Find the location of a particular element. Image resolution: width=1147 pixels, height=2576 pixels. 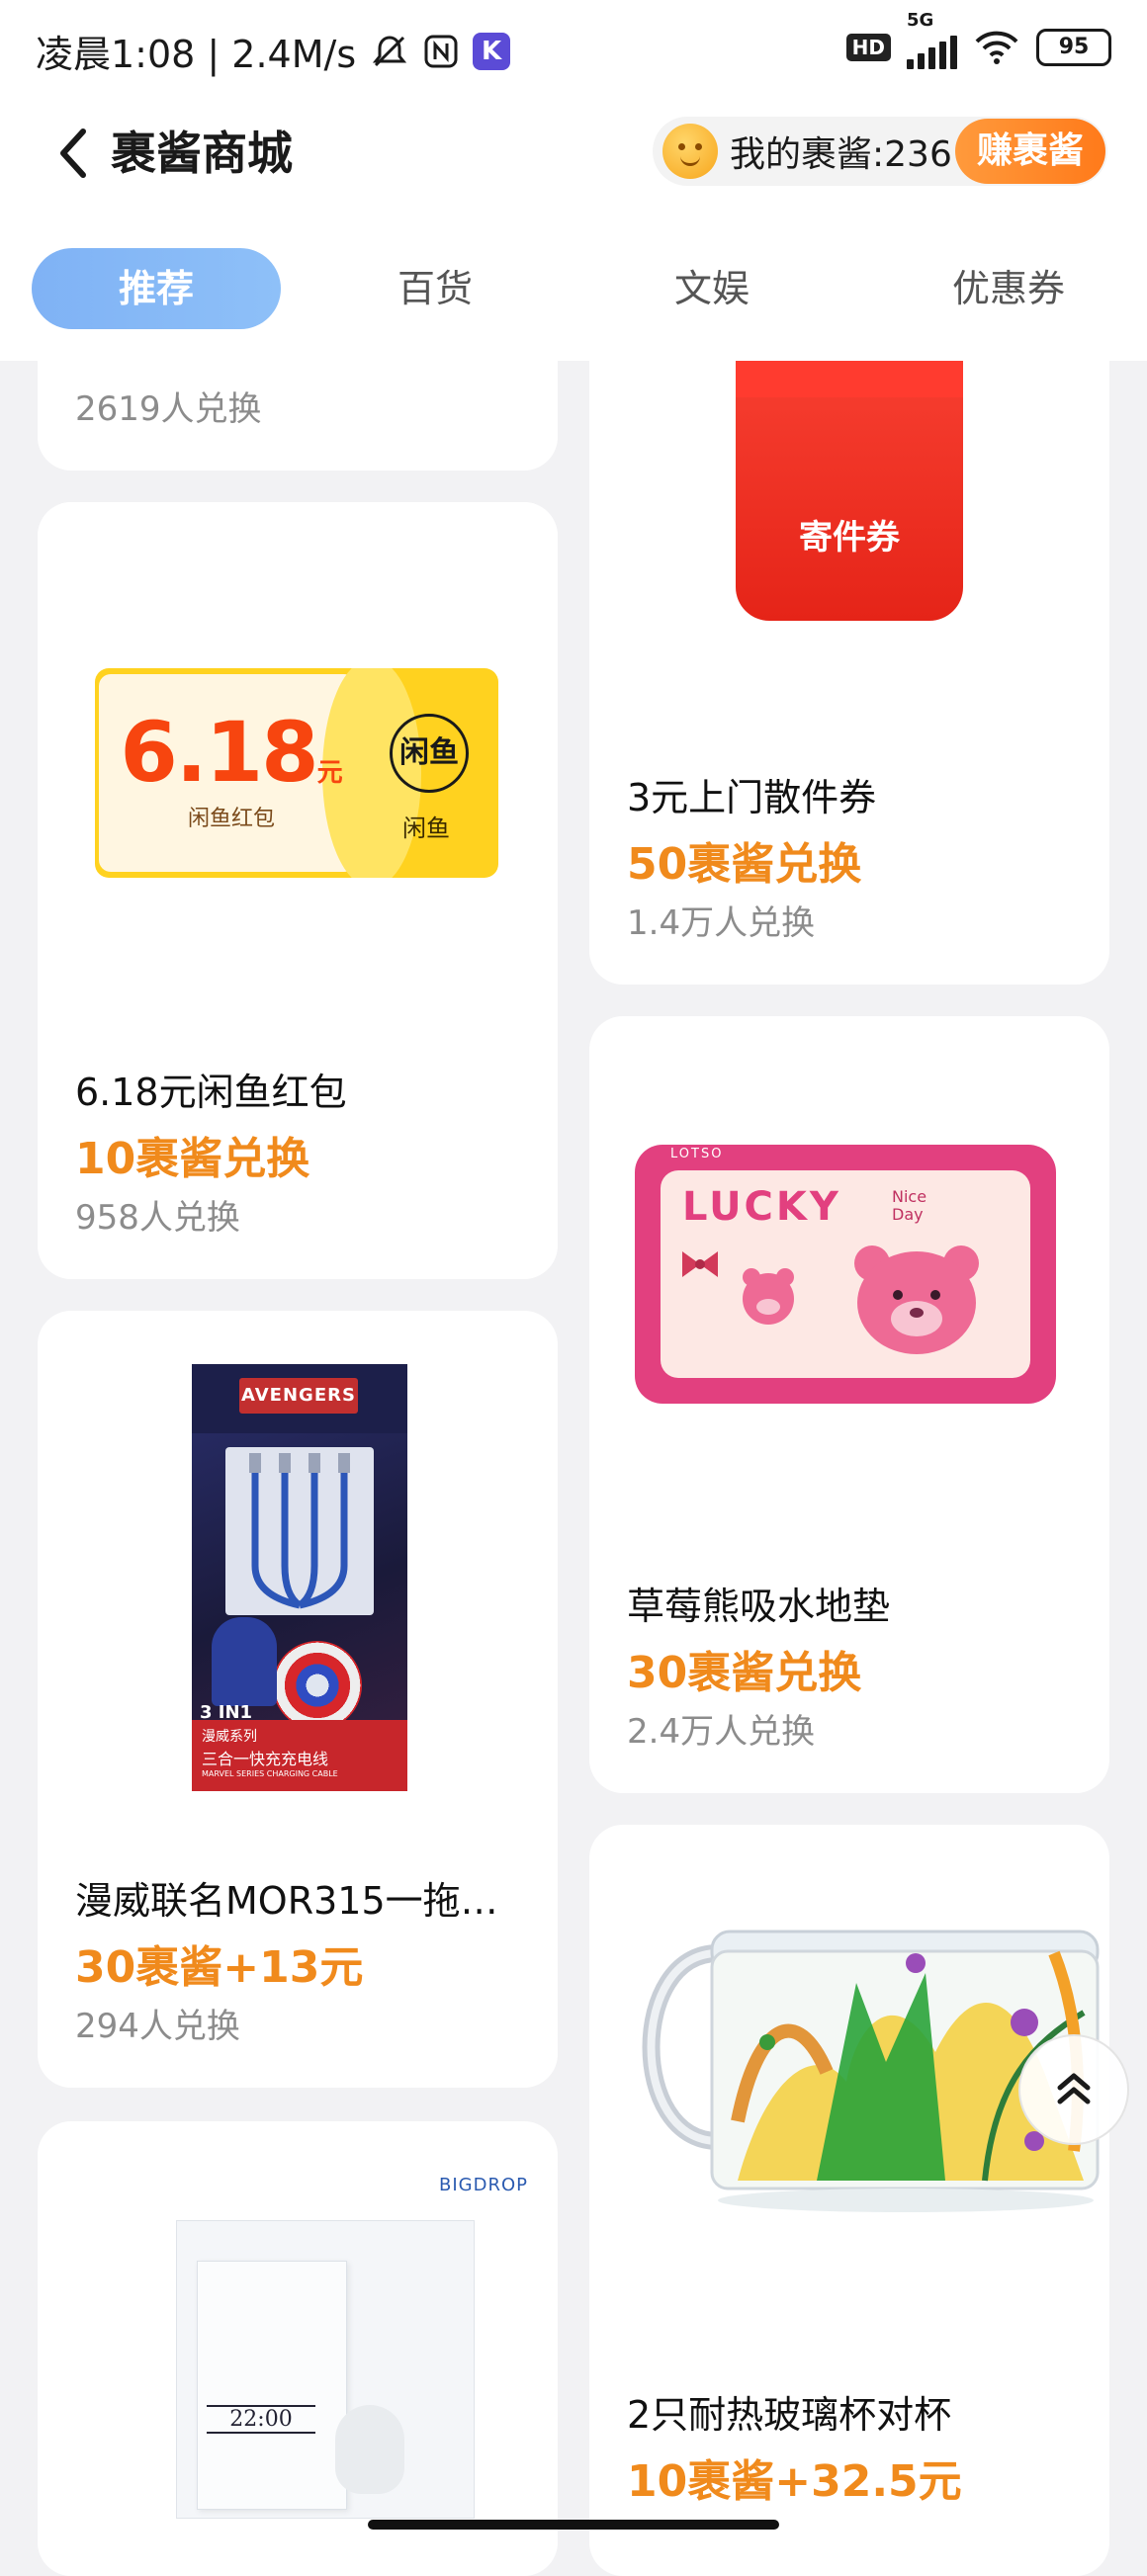

tab-coupons: 优惠券 is located at coordinates (1009, 288).